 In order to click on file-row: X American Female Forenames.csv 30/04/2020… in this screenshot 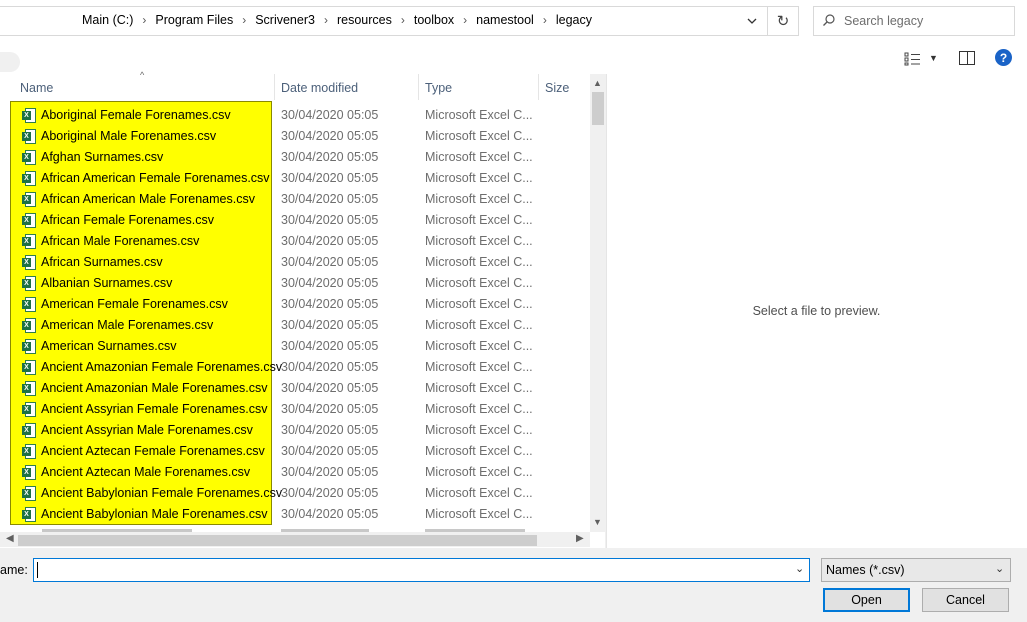, I will do `click(295, 304)`.